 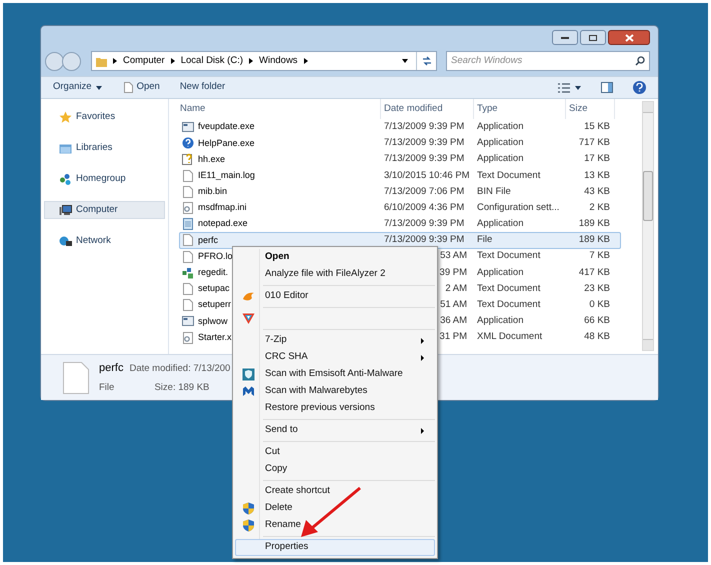 What do you see at coordinates (214, 289) in the screenshot?
I see `file-name: setupac` at bounding box center [214, 289].